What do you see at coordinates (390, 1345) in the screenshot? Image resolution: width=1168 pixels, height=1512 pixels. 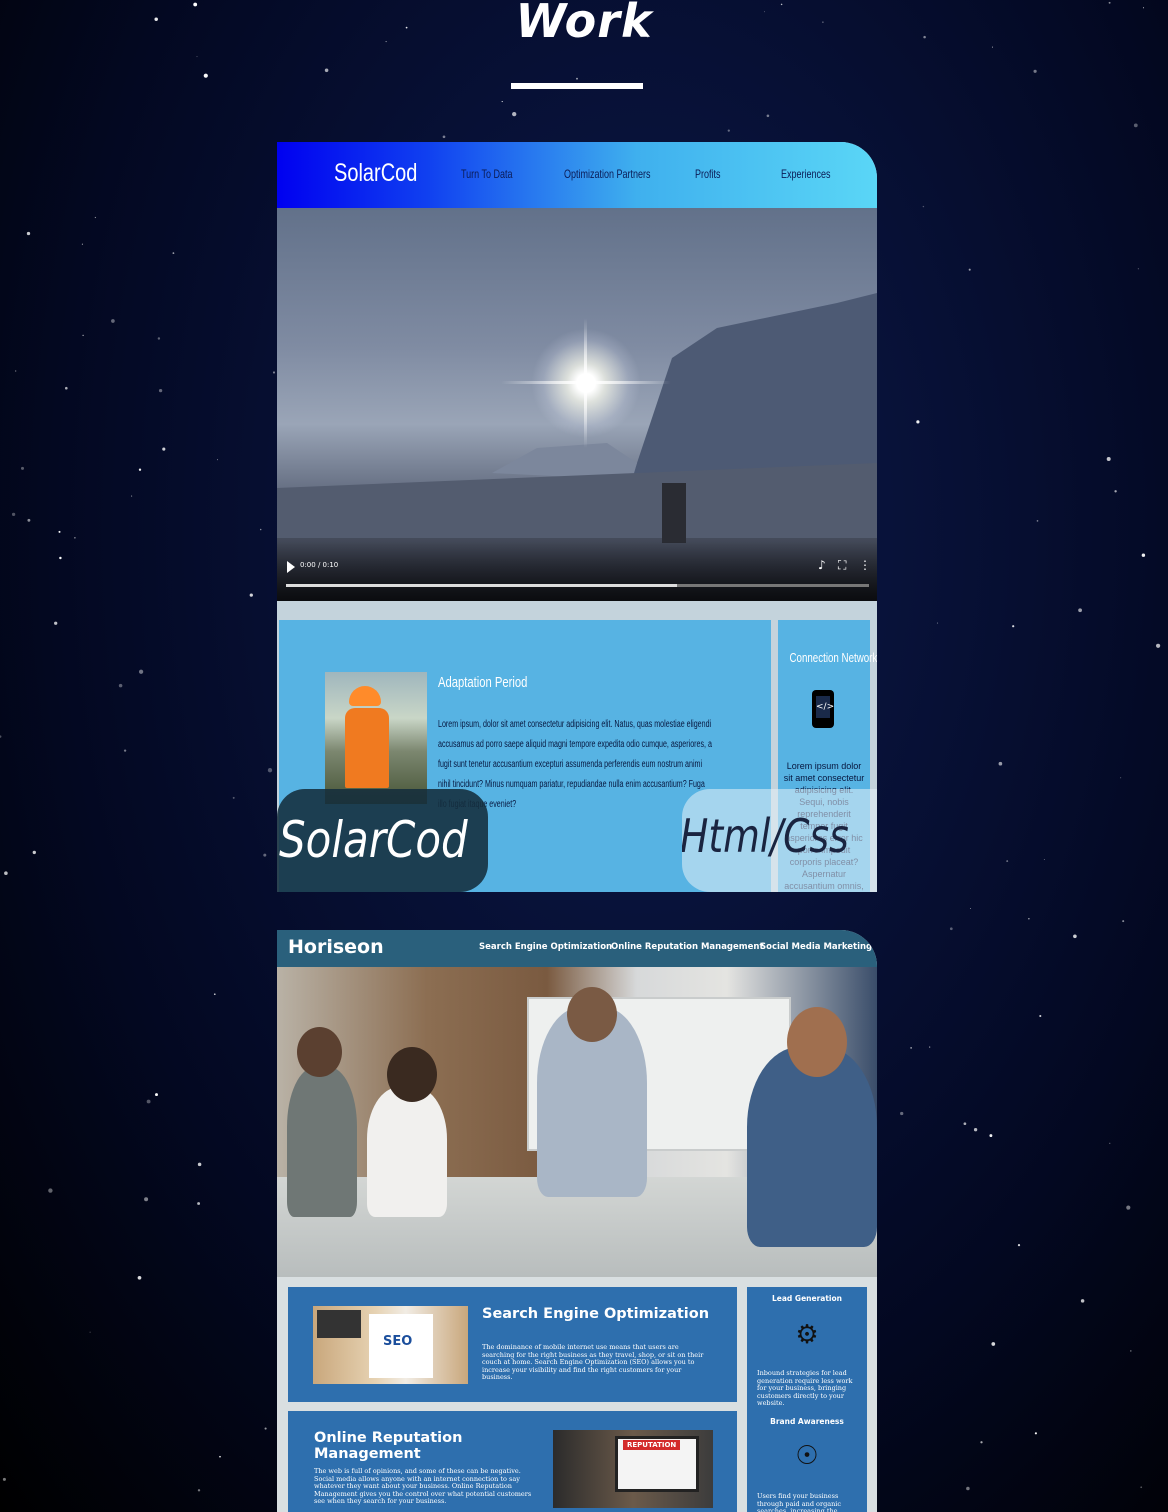 I see `seo-image: SEO` at bounding box center [390, 1345].